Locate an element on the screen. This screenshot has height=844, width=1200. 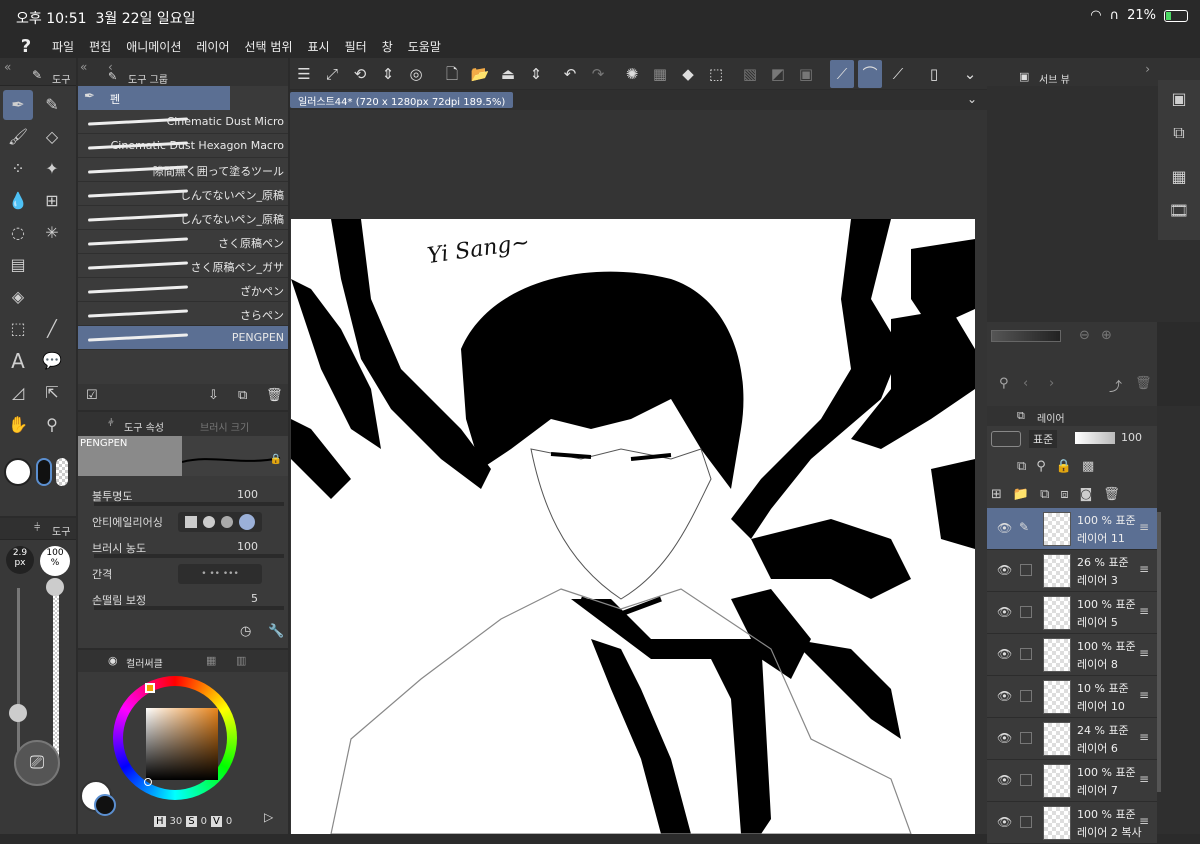
device-icon: ▯ is located at coordinates (934, 74).